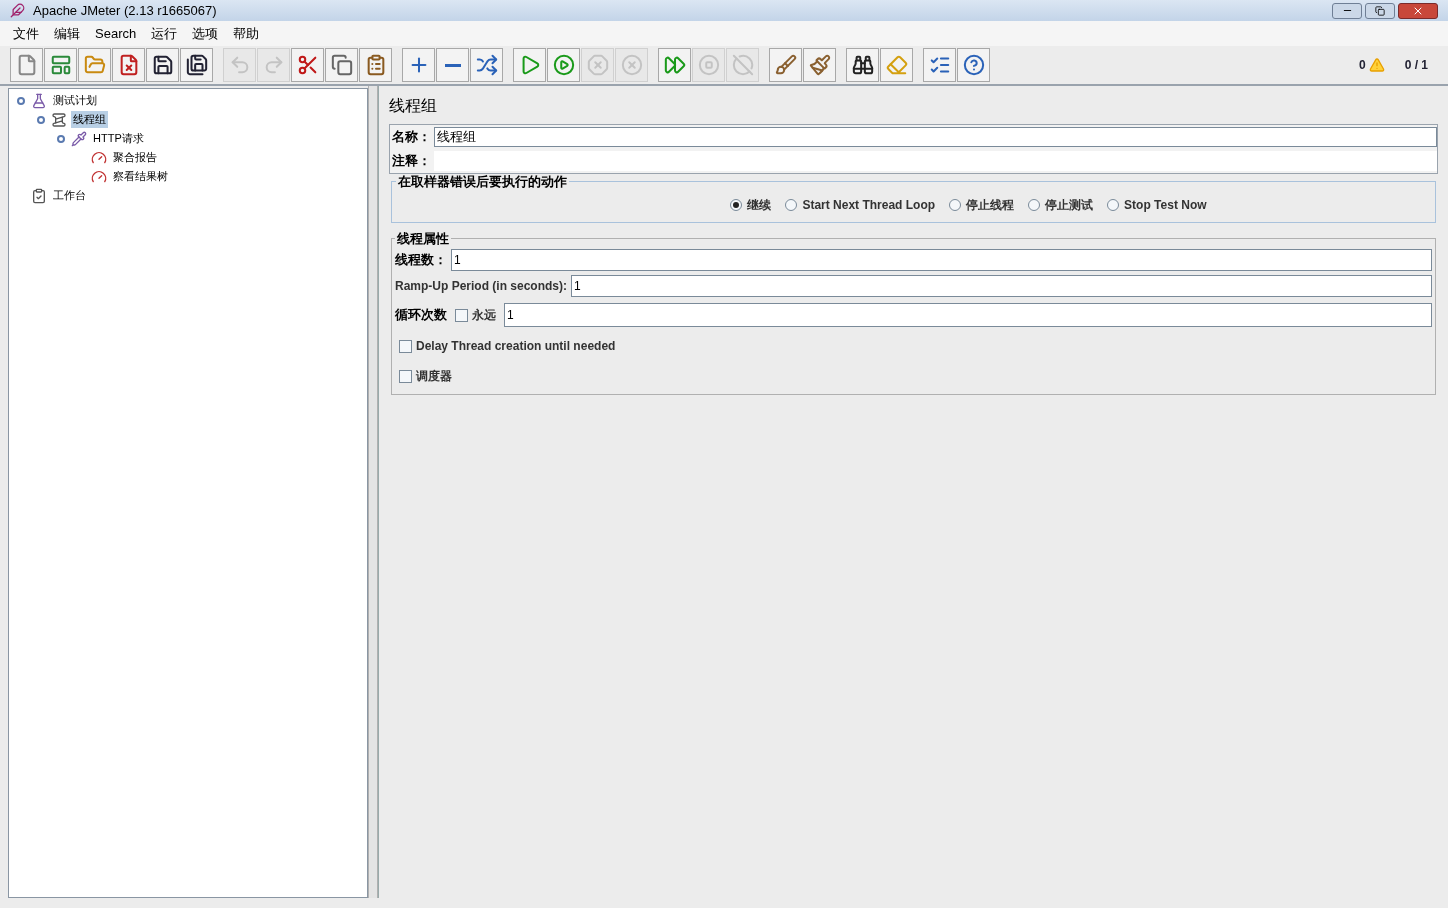 This screenshot has height=908, width=1448. I want to click on tree-item: HTTP请求, so click(118, 138).